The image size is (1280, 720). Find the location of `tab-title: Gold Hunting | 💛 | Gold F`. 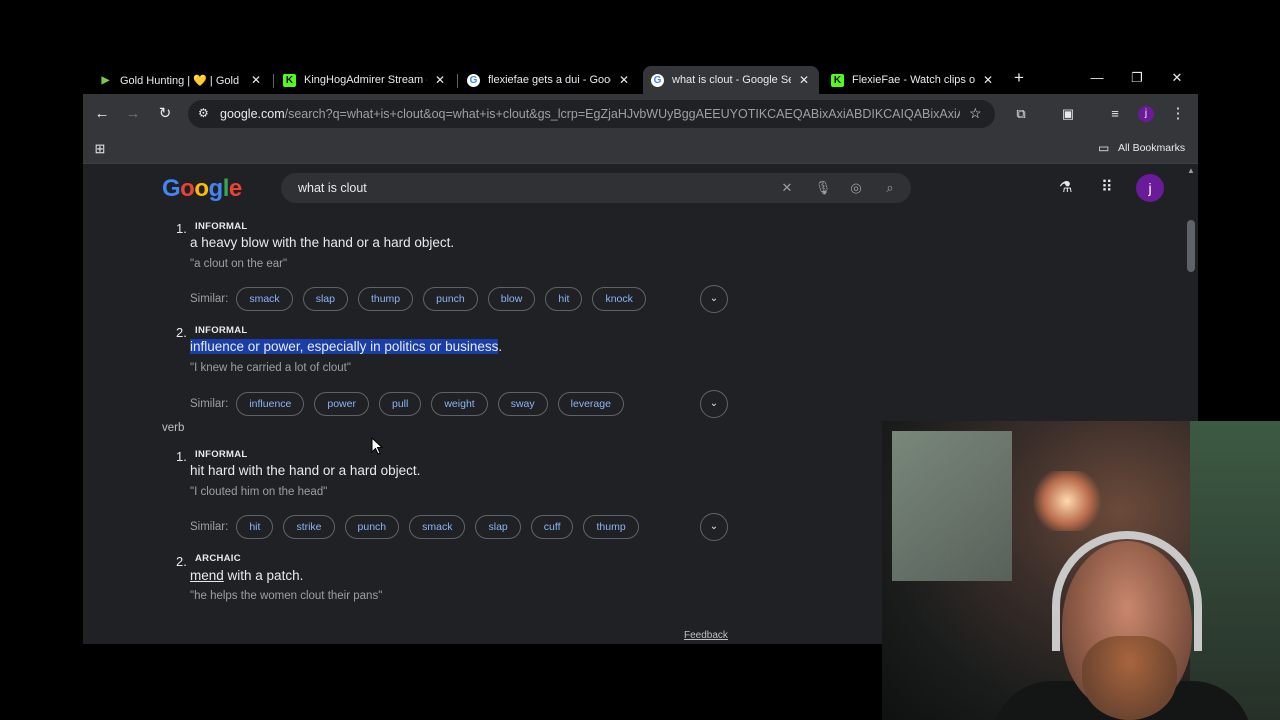

tab-title: Gold Hunting | 💛 | Gold F is located at coordinates (181, 80).